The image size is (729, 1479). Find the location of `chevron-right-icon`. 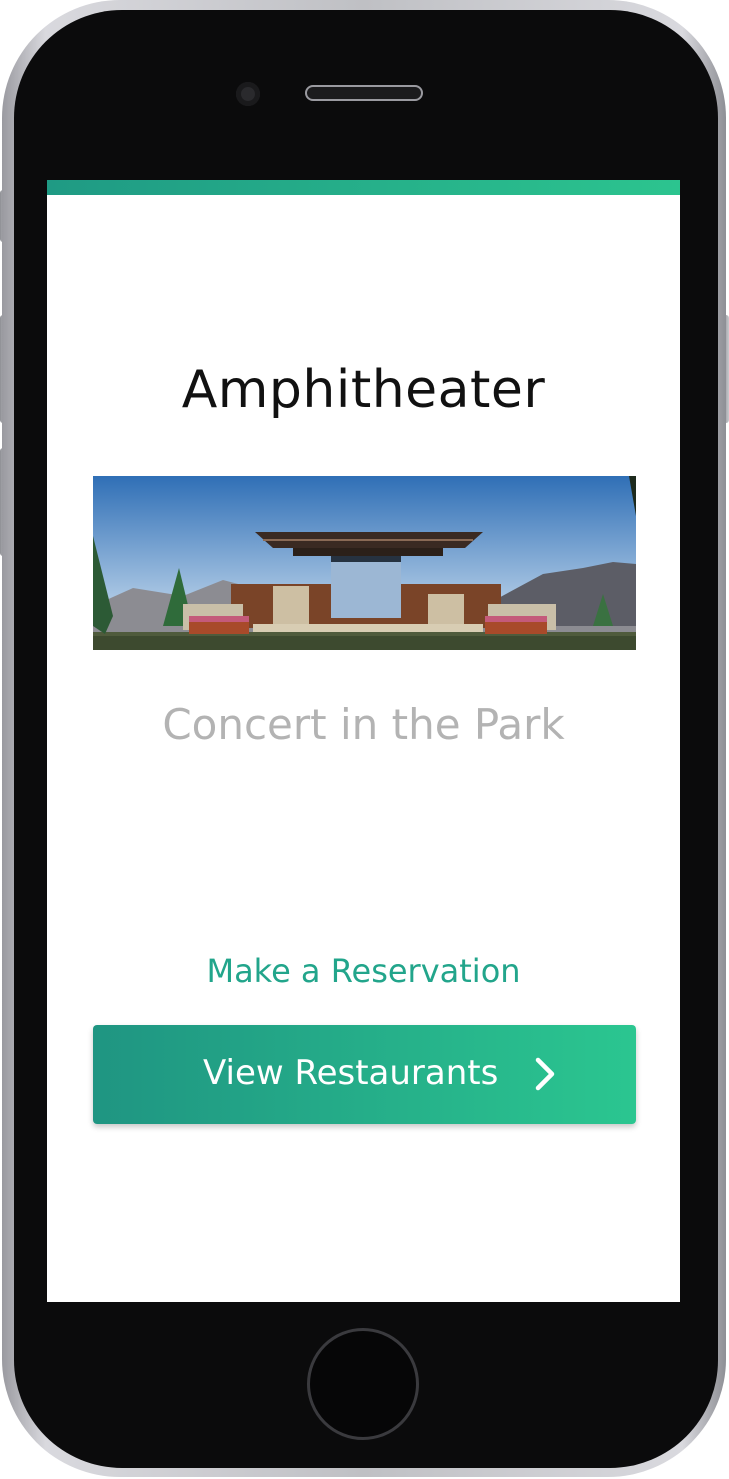

chevron-right-icon is located at coordinates (545, 1074).